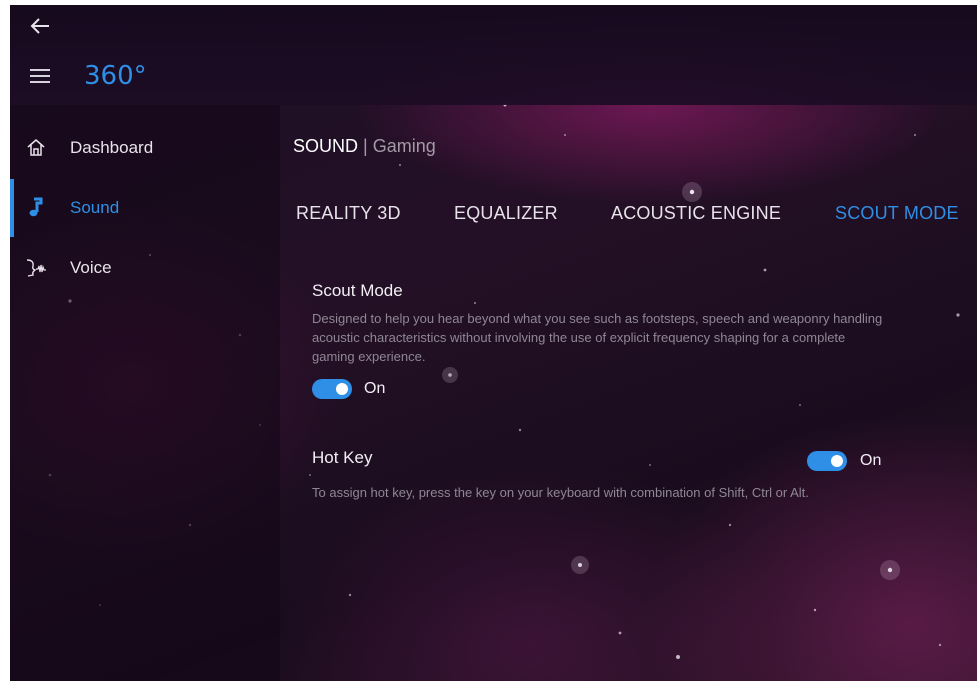 This screenshot has width=977, height=681. Describe the element at coordinates (326, 146) in the screenshot. I see `breadcrumb-section: SOUND` at that location.